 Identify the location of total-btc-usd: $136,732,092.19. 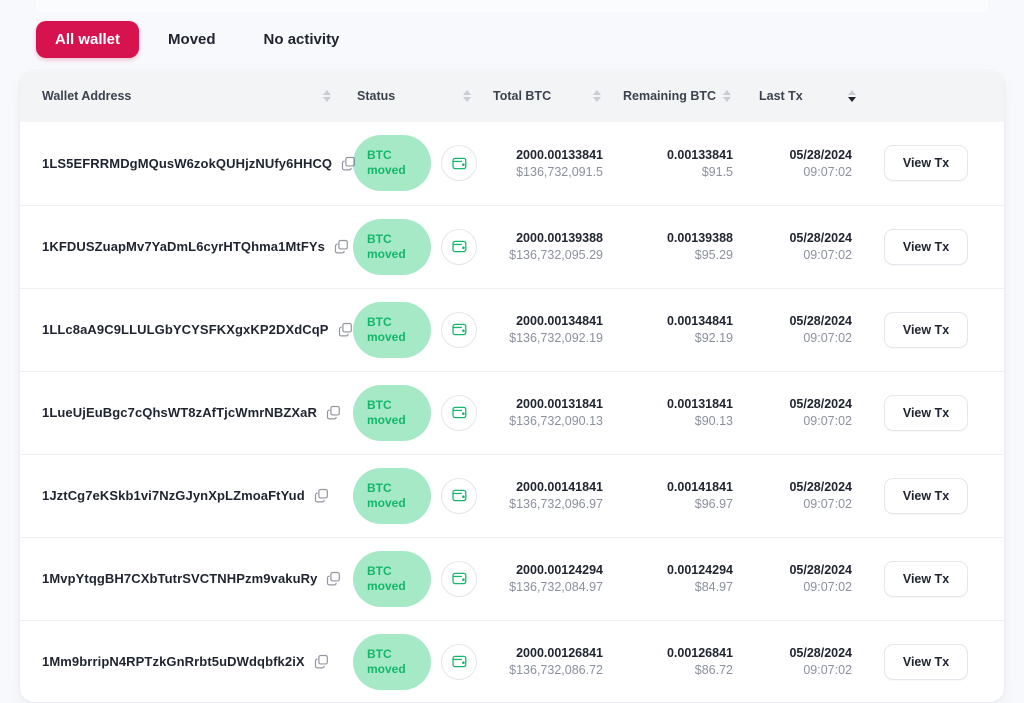
(556, 338).